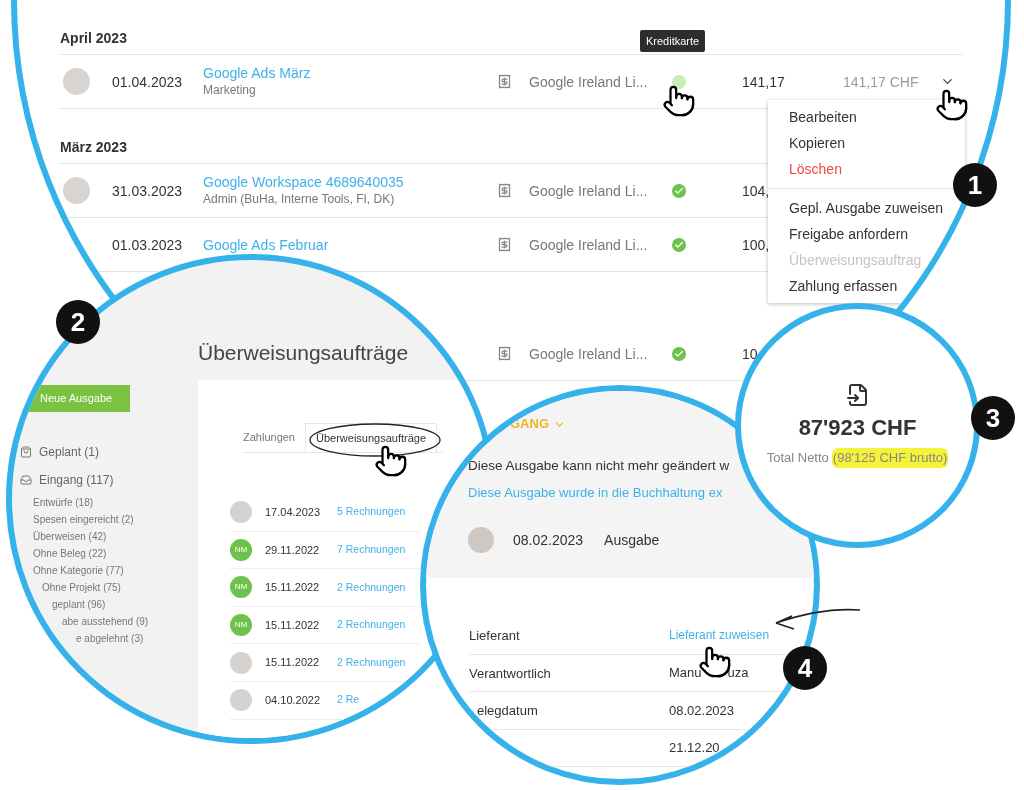 Image resolution: width=1024 pixels, height=790 pixels. I want to click on export-link: Diese Ausgabe wurde in die Buchhaltung ex, so click(595, 493).